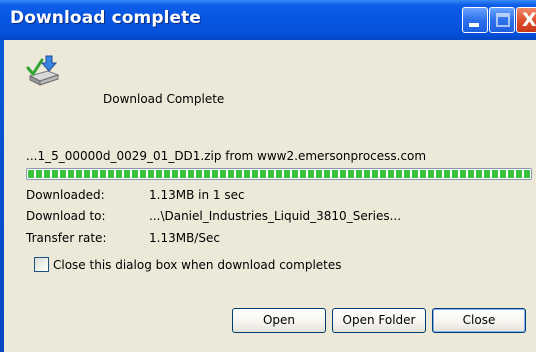 The width and height of the screenshot is (536, 352). What do you see at coordinates (164, 99) in the screenshot?
I see `download-status-text: Download Complete` at bounding box center [164, 99].